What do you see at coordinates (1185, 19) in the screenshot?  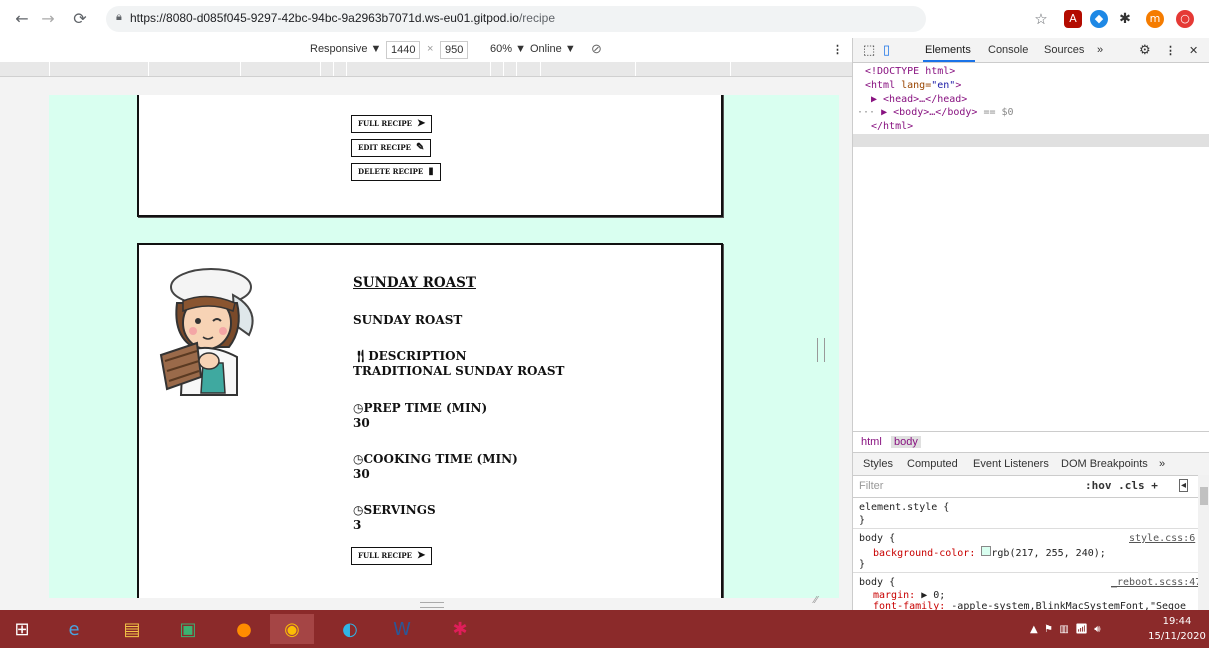 I see `opera-icon: ○` at bounding box center [1185, 19].